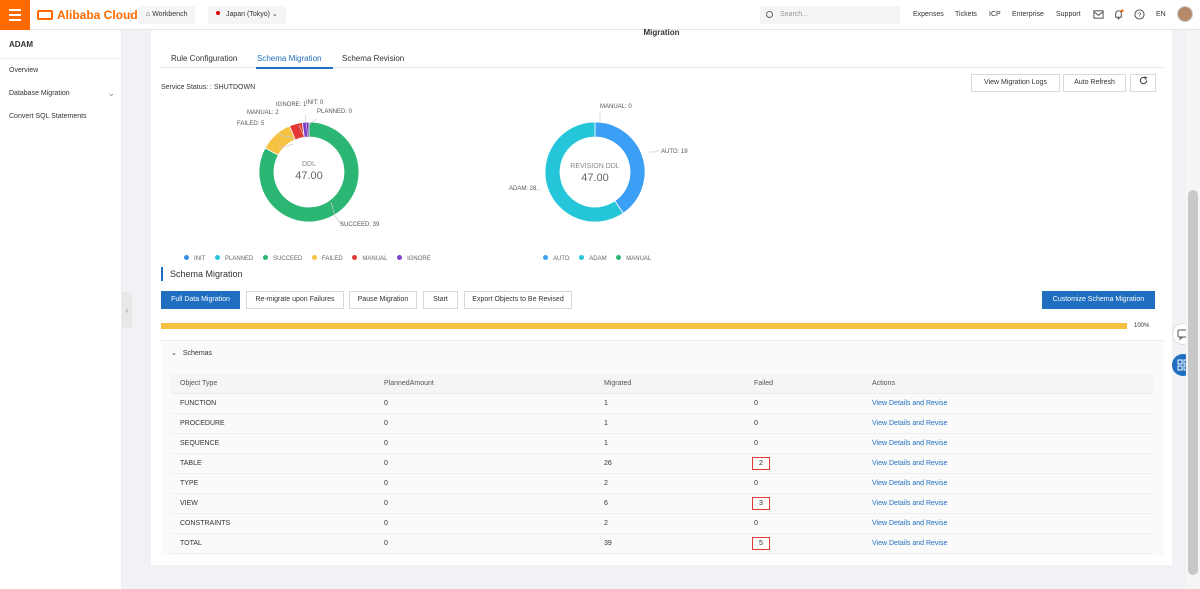 The image size is (1200, 589). What do you see at coordinates (62, 93) in the screenshot?
I see `sidebar-item-database-migration: Database Migration ⌄` at bounding box center [62, 93].